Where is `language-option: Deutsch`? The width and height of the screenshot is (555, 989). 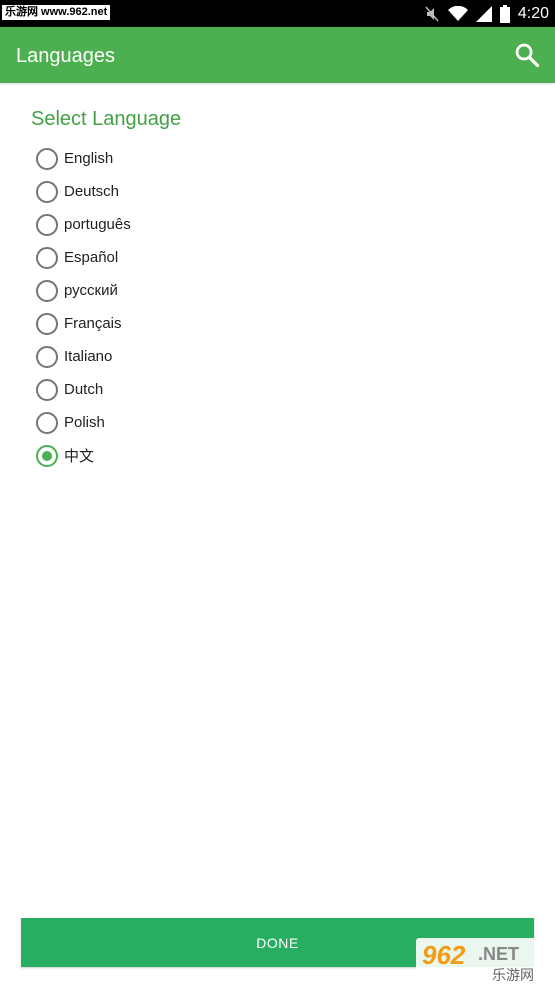
language-option: Deutsch is located at coordinates (83, 191).